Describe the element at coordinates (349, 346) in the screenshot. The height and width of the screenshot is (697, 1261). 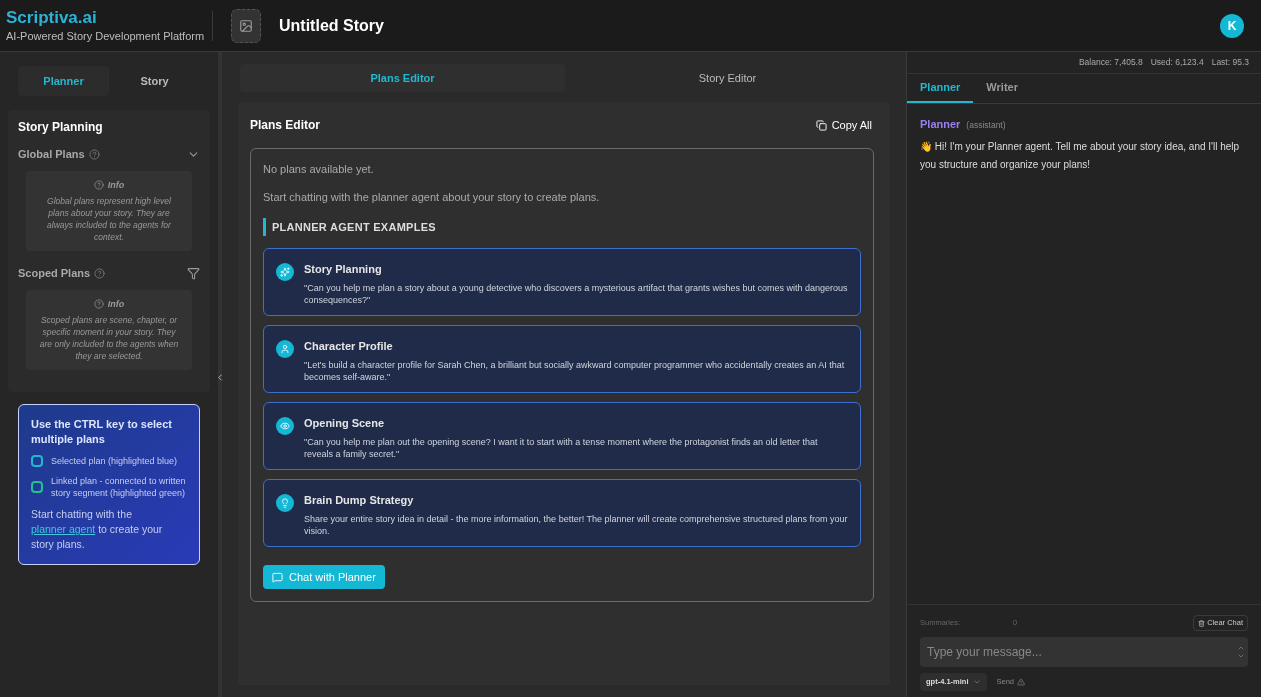
I see `example-title: Character Profile` at that location.